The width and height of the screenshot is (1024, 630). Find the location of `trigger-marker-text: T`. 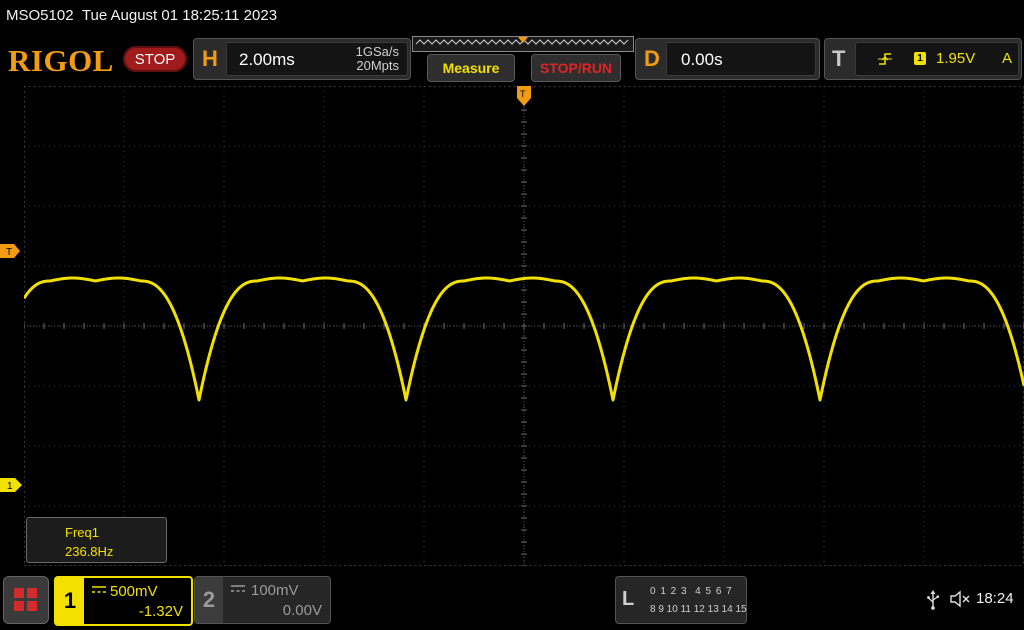

trigger-marker-text: T is located at coordinates (9, 252).